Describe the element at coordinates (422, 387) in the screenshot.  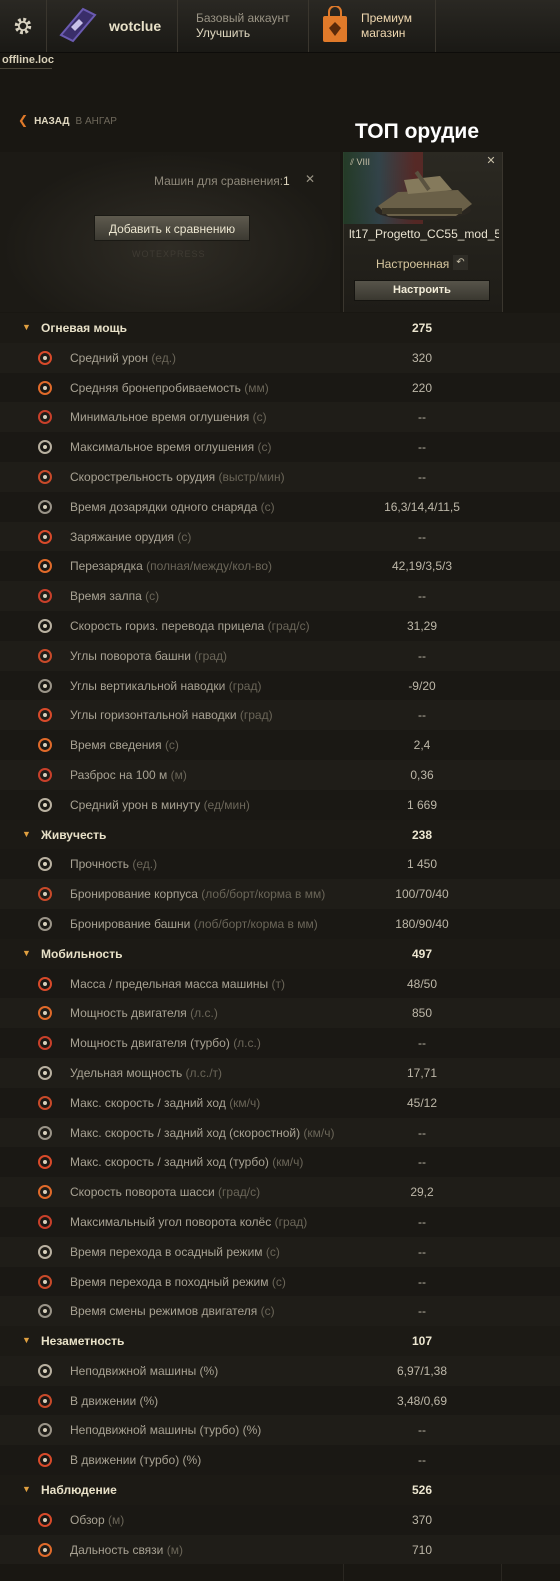
I see `stat-value: 220` at that location.